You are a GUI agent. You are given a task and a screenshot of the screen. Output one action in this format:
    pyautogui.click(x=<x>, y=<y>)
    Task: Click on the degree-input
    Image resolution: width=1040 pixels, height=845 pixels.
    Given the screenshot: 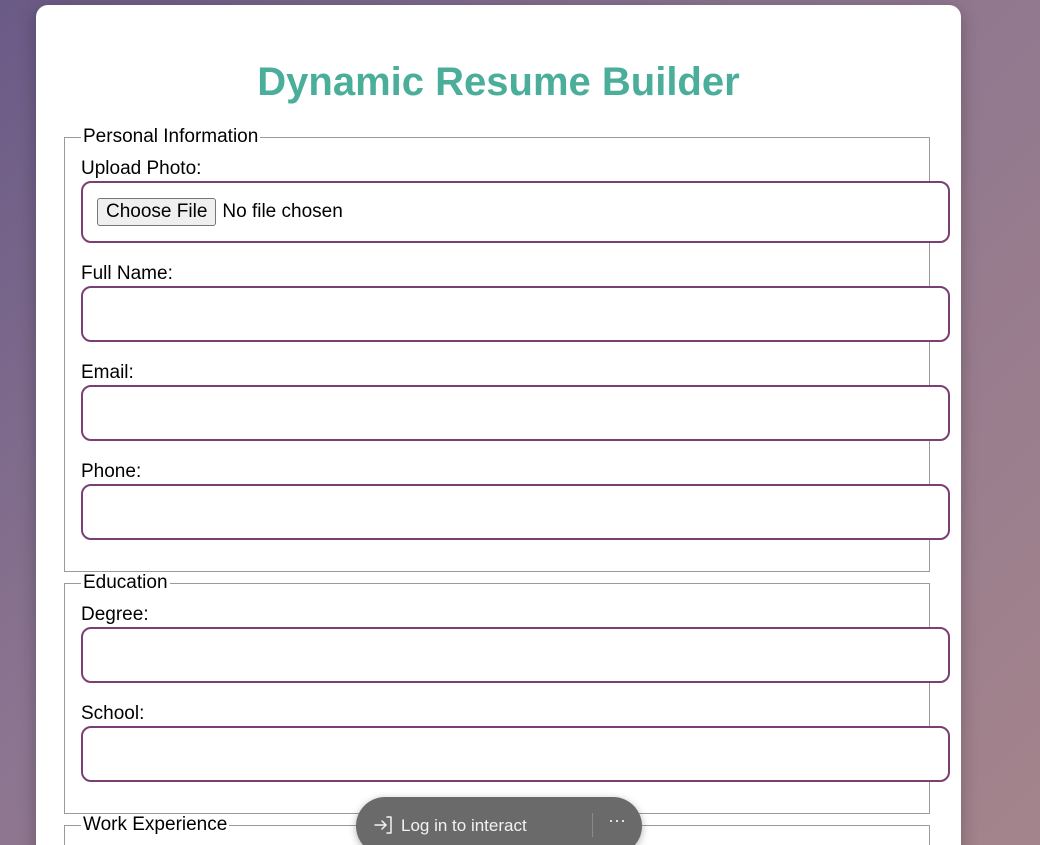 What is the action you would take?
    pyautogui.click(x=515, y=655)
    